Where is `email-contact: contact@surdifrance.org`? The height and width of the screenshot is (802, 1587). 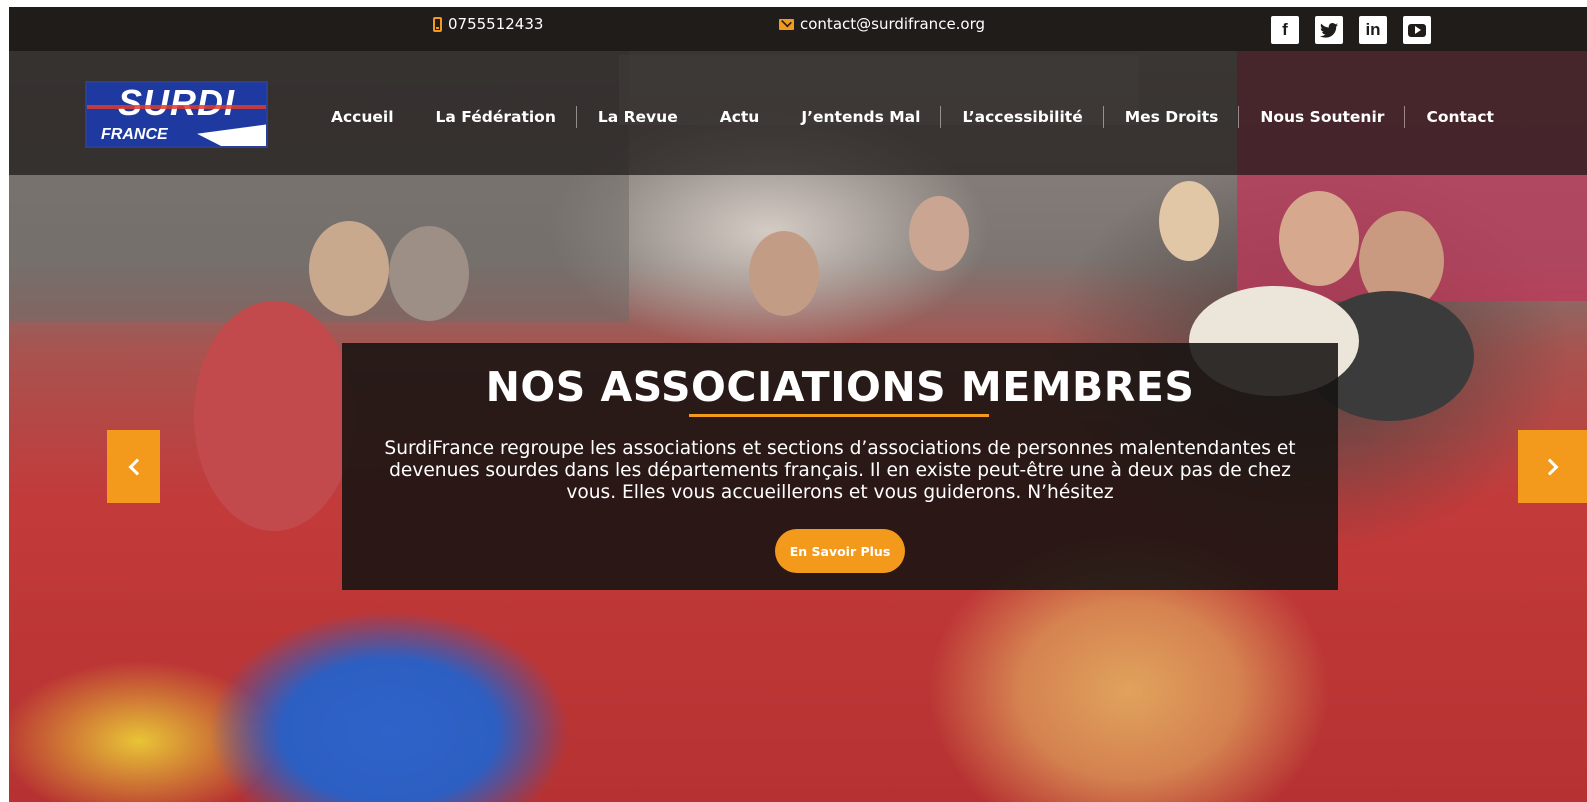 email-contact: contact@surdifrance.org is located at coordinates (882, 24).